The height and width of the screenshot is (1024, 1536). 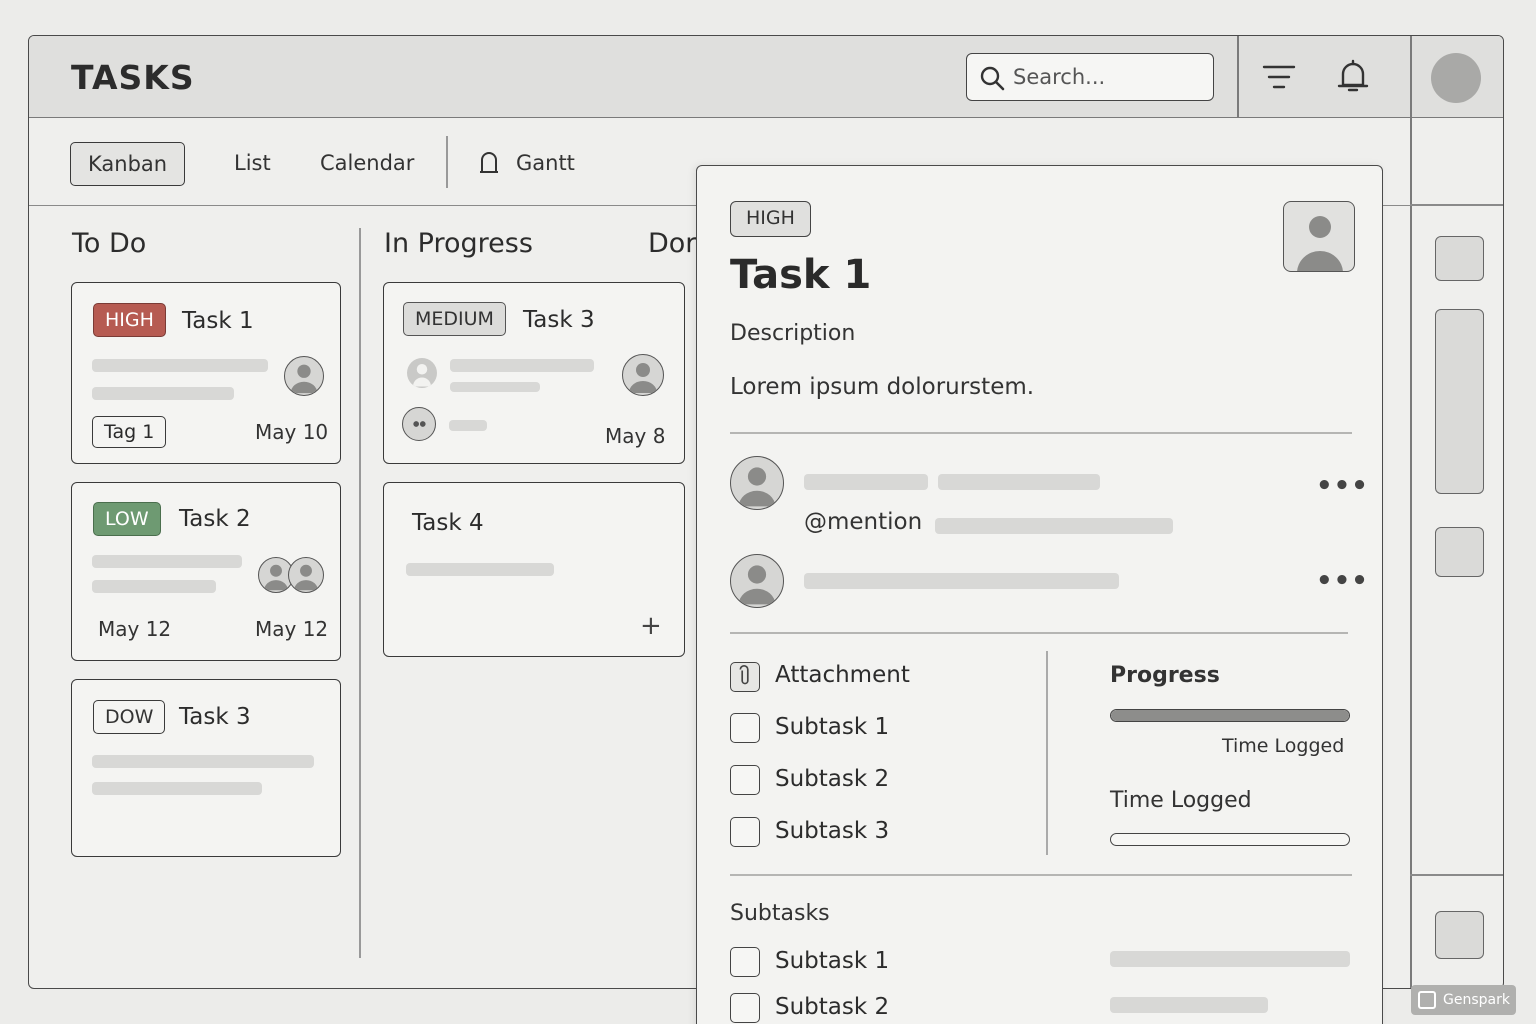 What do you see at coordinates (448, 523) in the screenshot?
I see `card-title: Task 4` at bounding box center [448, 523].